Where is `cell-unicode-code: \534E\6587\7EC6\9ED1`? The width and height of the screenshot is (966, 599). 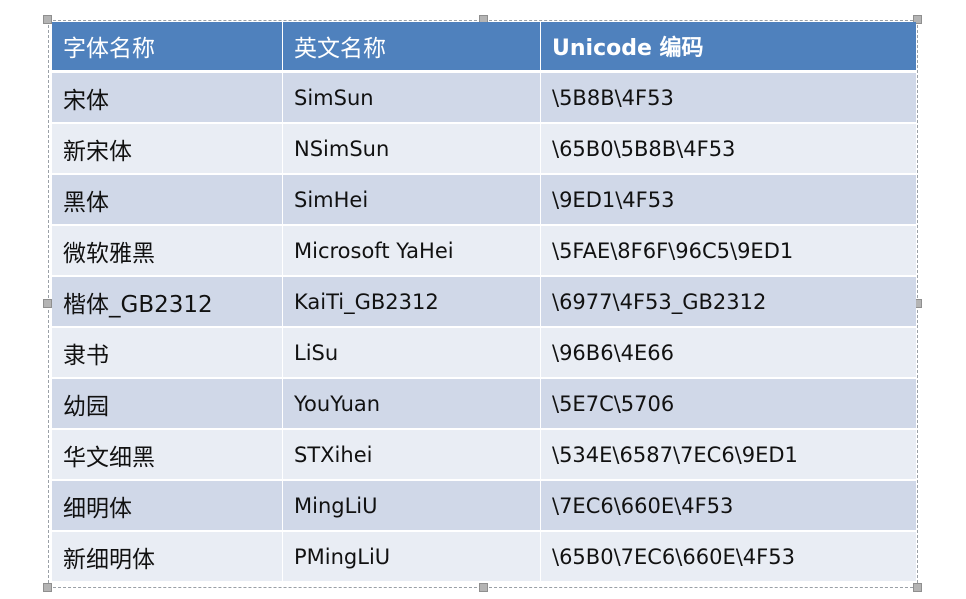 cell-unicode-code: \534E\6587\7EC6\9ED1 is located at coordinates (728, 455).